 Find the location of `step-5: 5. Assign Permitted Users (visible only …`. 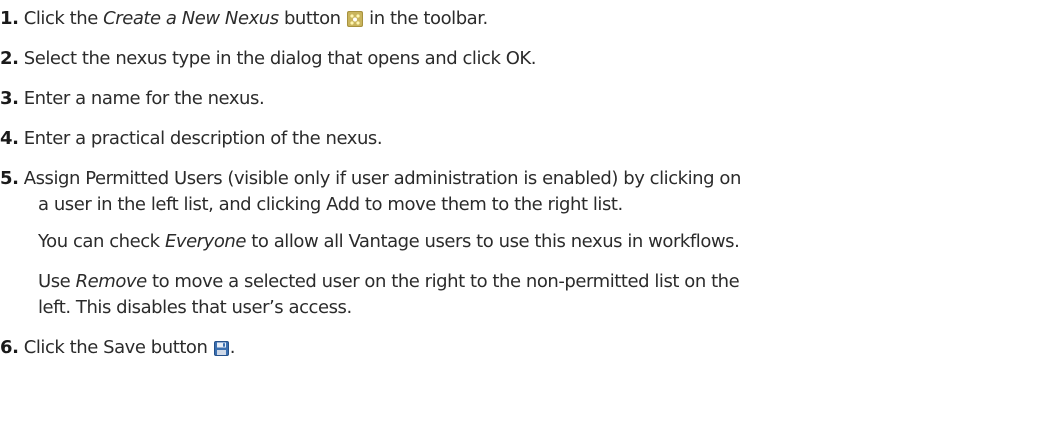

step-5: 5. Assign Permitted Users (visible only … is located at coordinates (370, 179).